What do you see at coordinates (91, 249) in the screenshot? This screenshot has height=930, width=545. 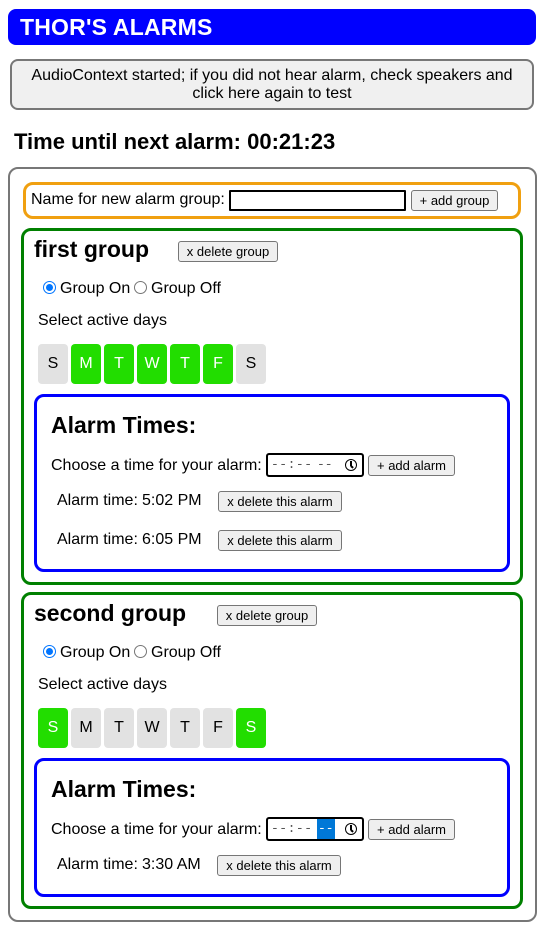 I see `group-name: first group` at bounding box center [91, 249].